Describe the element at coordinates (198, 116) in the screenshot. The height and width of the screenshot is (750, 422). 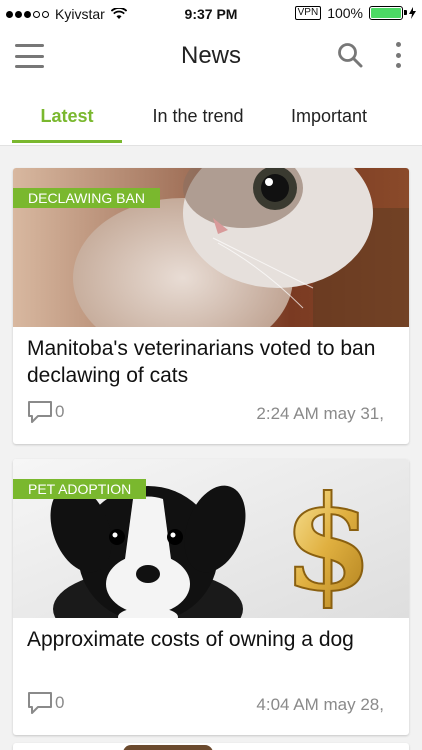
I see `tab-in-the-trend: In the trend` at that location.